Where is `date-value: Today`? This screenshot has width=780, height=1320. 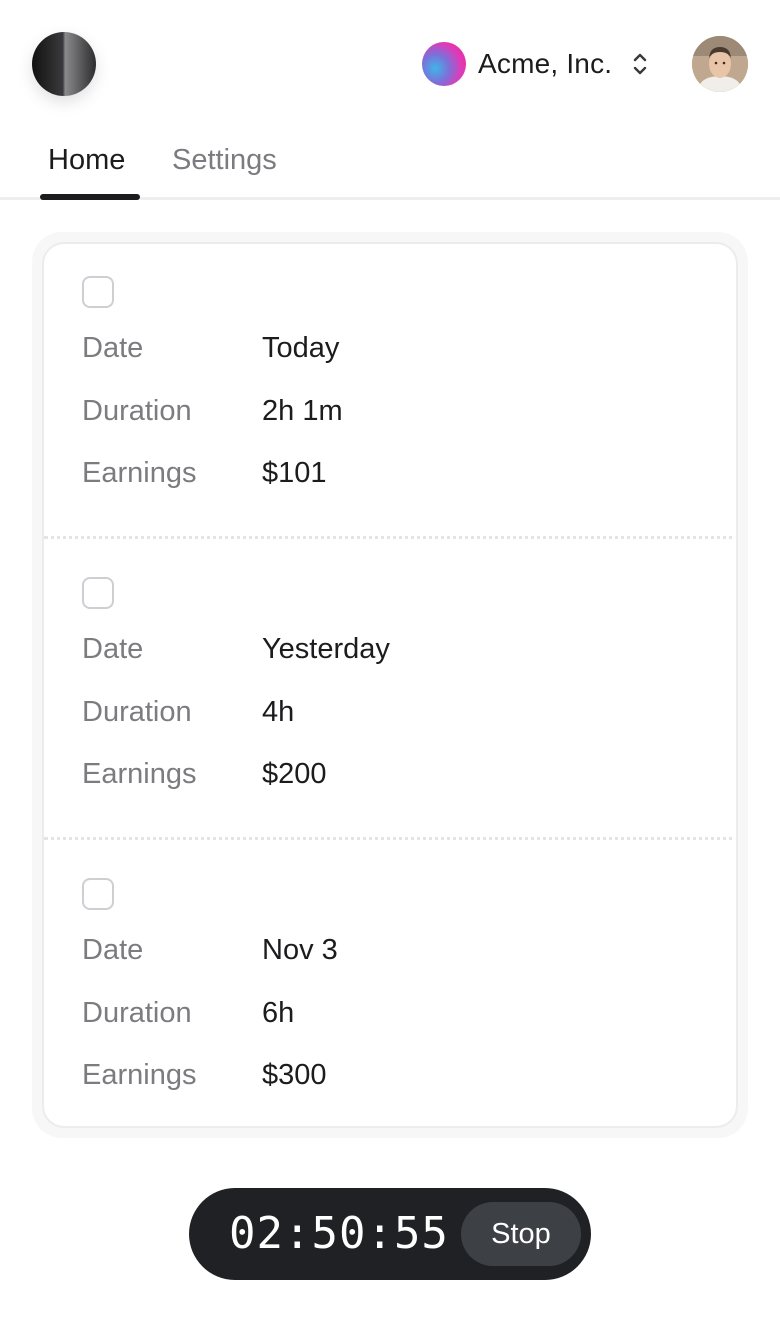 date-value: Today is located at coordinates (301, 348).